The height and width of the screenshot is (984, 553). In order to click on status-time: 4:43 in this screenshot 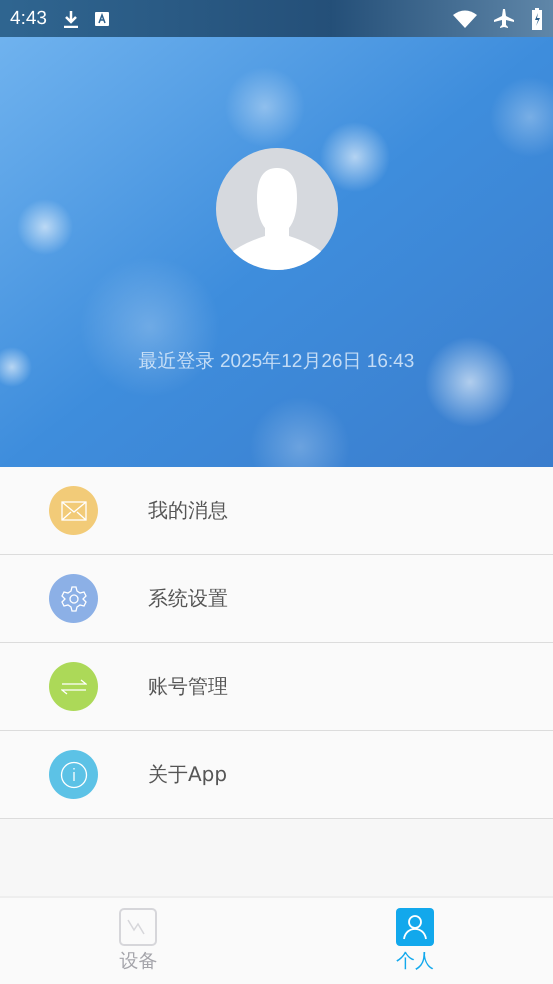, I will do `click(28, 19)`.